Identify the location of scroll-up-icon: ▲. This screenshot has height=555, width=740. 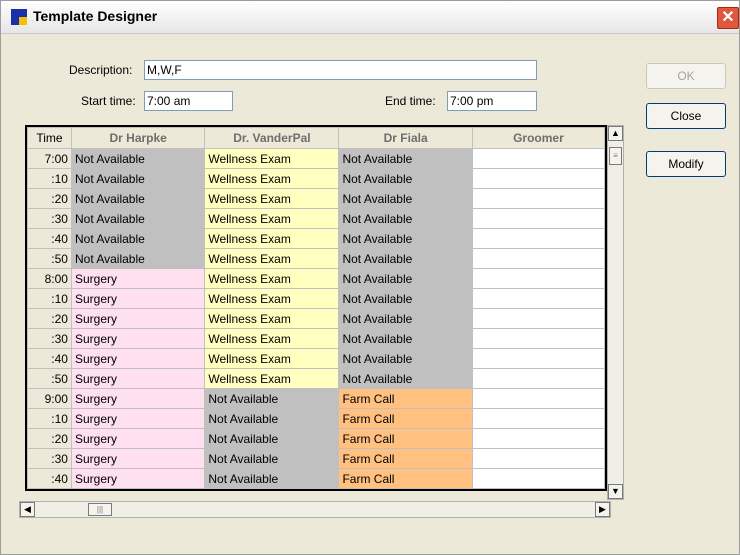
(615, 133).